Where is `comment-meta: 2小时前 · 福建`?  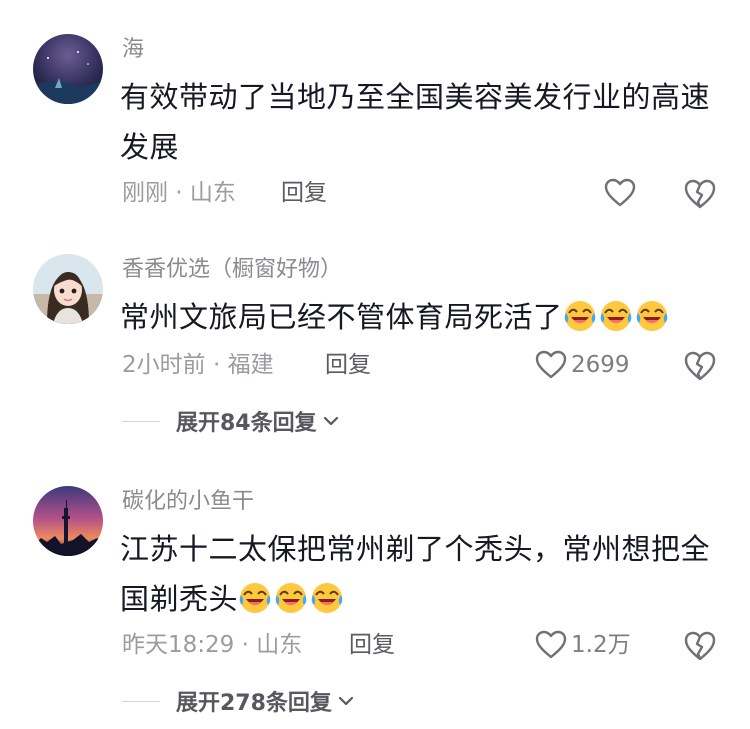
comment-meta: 2小时前 · 福建 is located at coordinates (198, 365).